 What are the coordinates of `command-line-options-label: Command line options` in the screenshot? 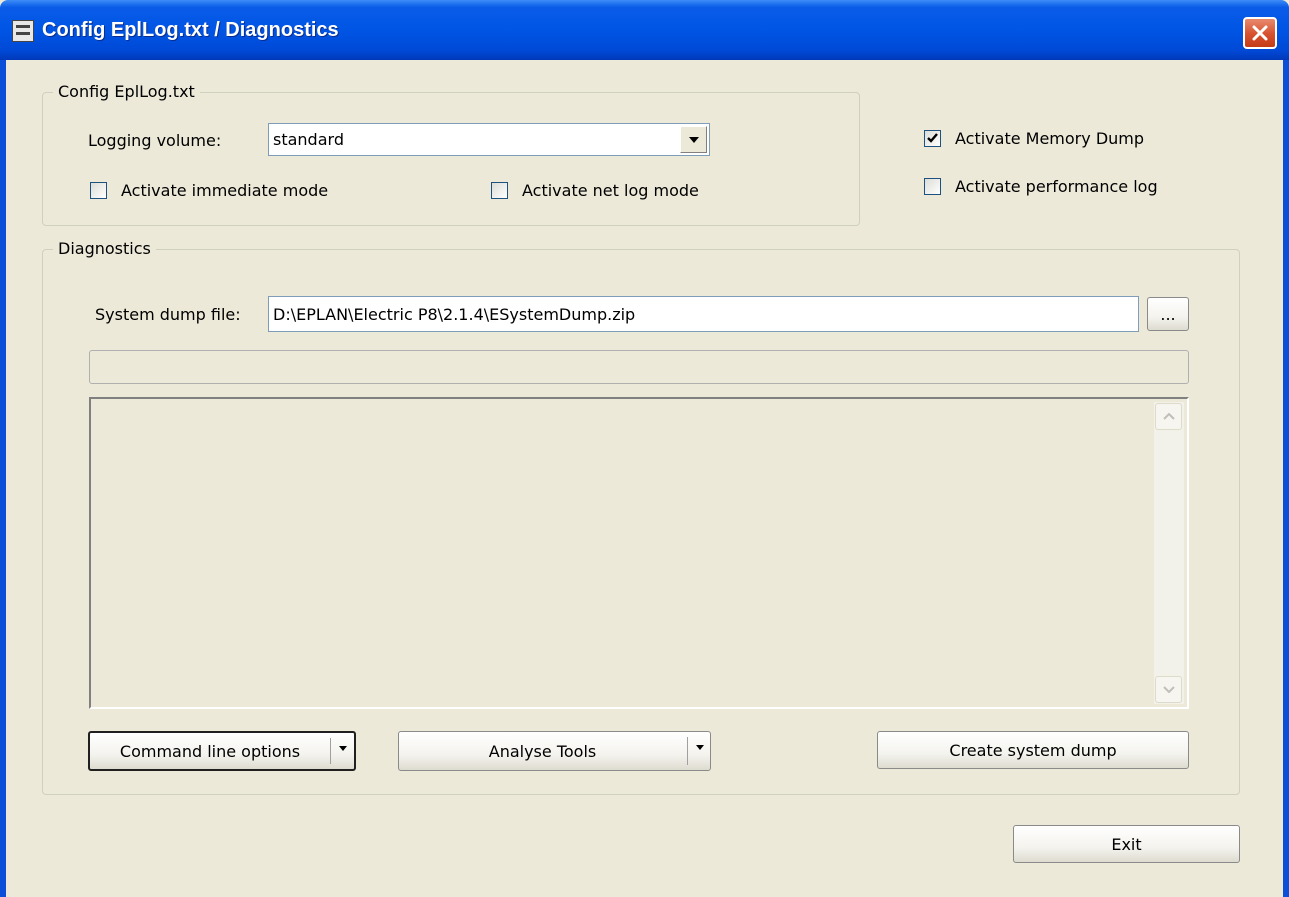 It's located at (210, 751).